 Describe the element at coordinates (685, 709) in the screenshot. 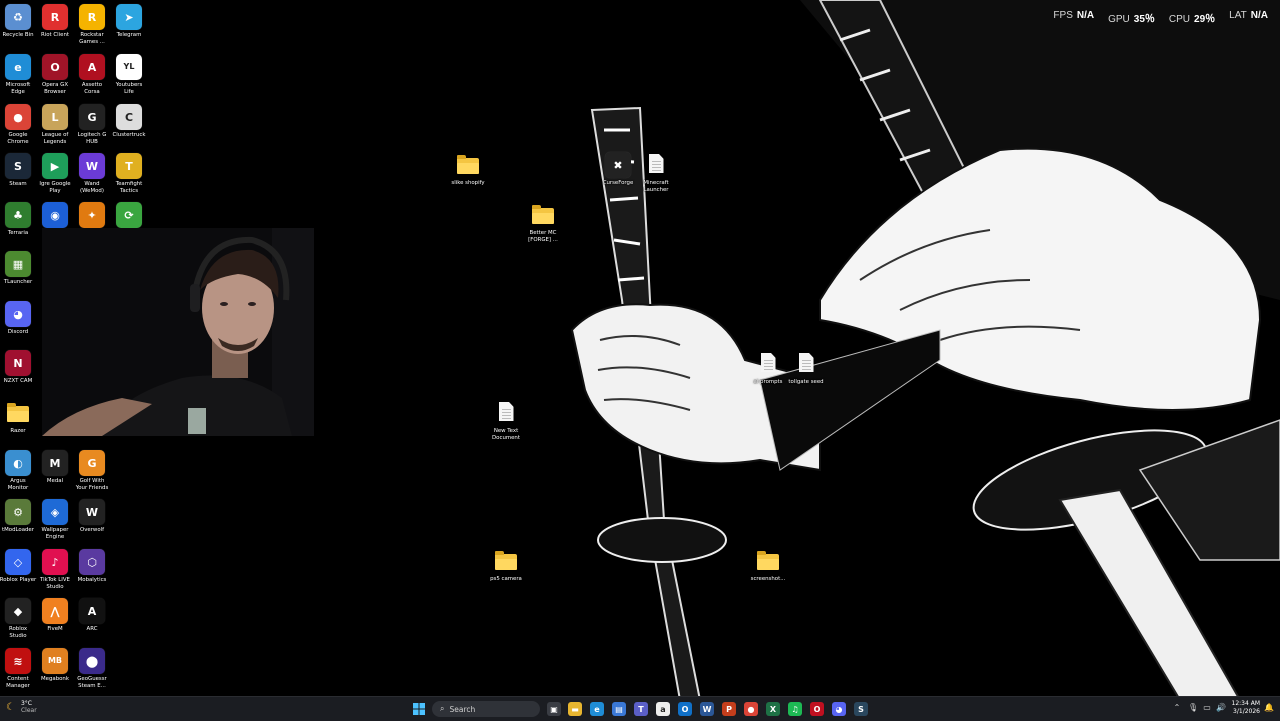

I see `outlook-icon: O` at that location.